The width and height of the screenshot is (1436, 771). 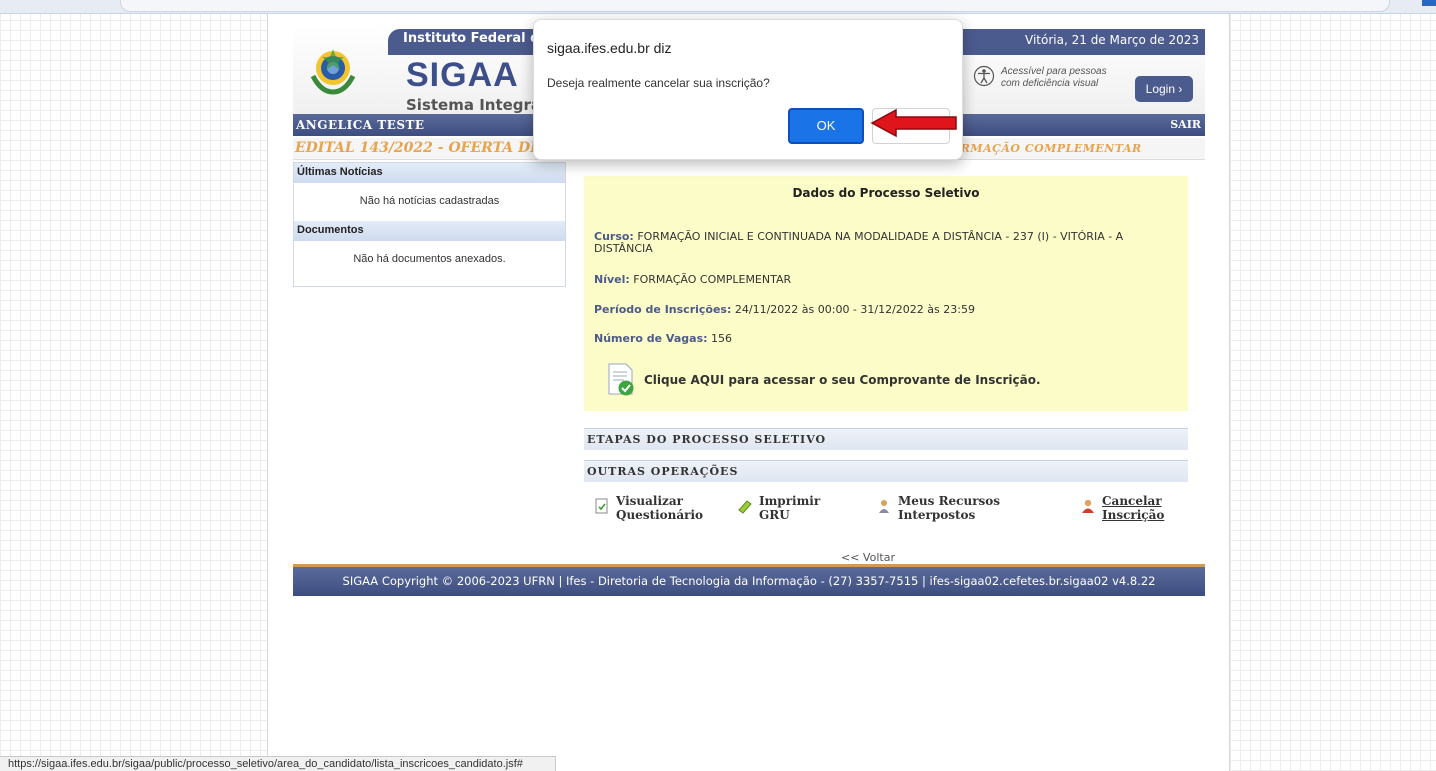 What do you see at coordinates (1088, 506) in the screenshot?
I see `user-remove-icon` at bounding box center [1088, 506].